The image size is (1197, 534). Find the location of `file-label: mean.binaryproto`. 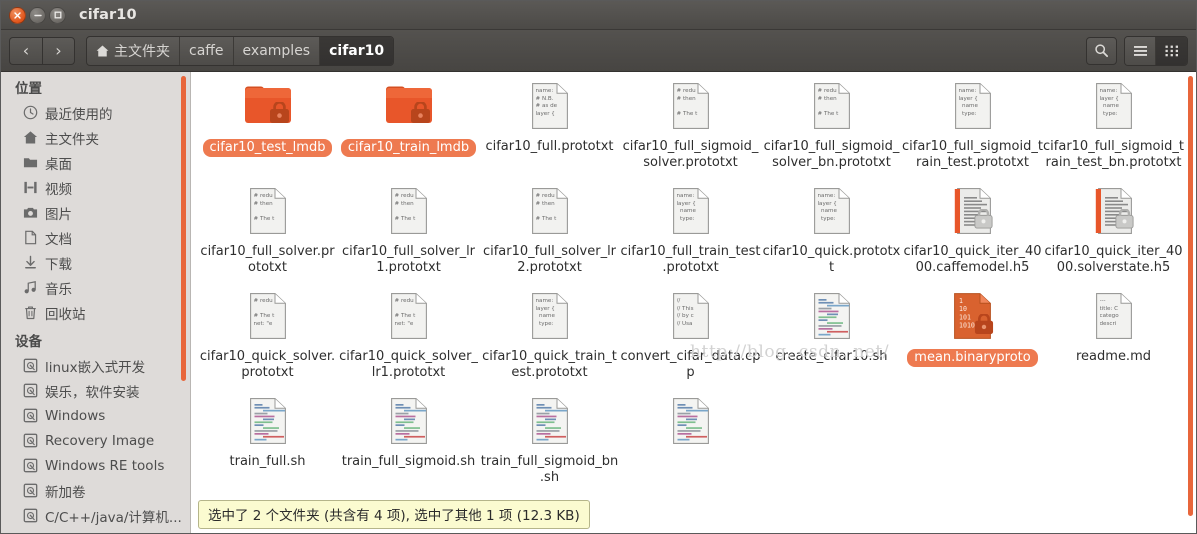

file-label: mean.binaryproto is located at coordinates (972, 358).